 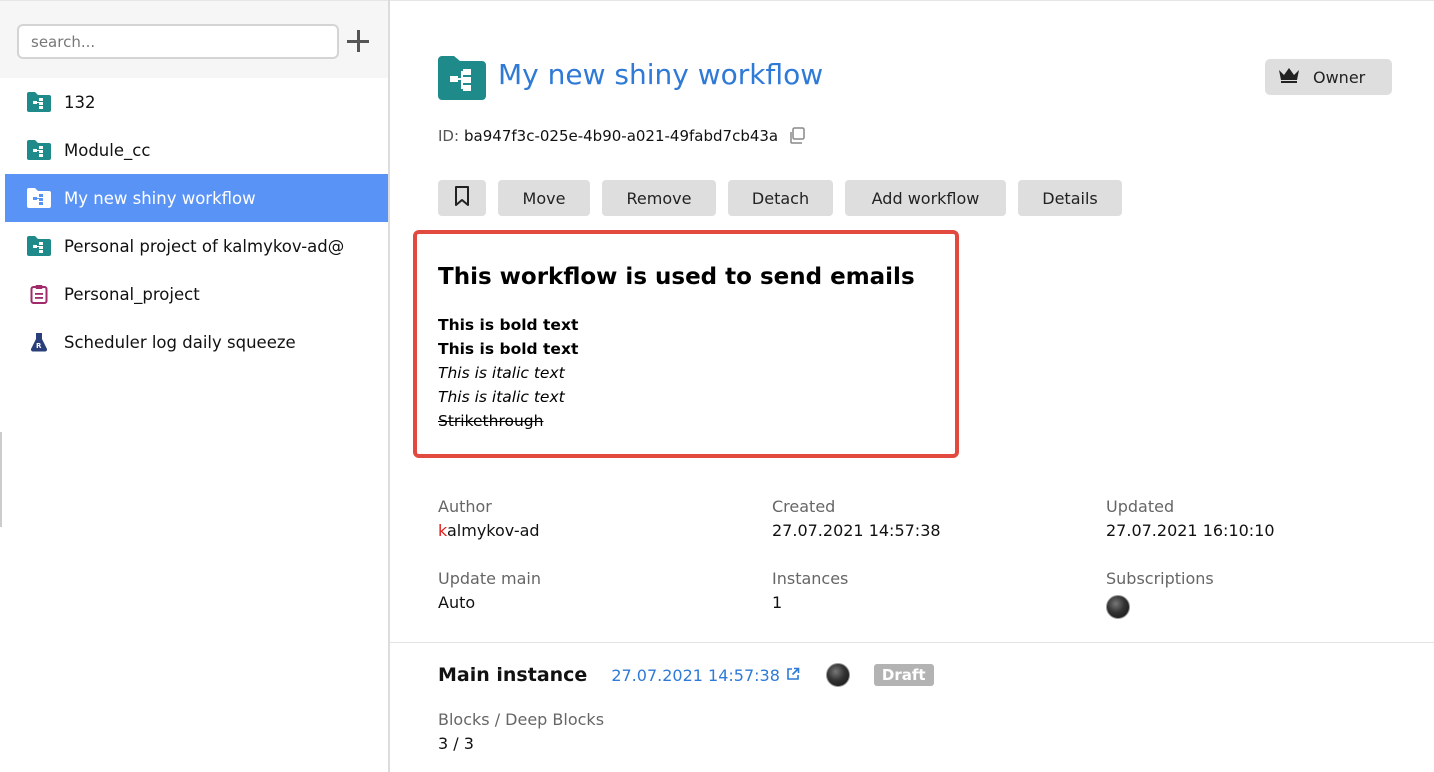 What do you see at coordinates (491, 421) in the screenshot?
I see `description-strike-line: Strikethrough` at bounding box center [491, 421].